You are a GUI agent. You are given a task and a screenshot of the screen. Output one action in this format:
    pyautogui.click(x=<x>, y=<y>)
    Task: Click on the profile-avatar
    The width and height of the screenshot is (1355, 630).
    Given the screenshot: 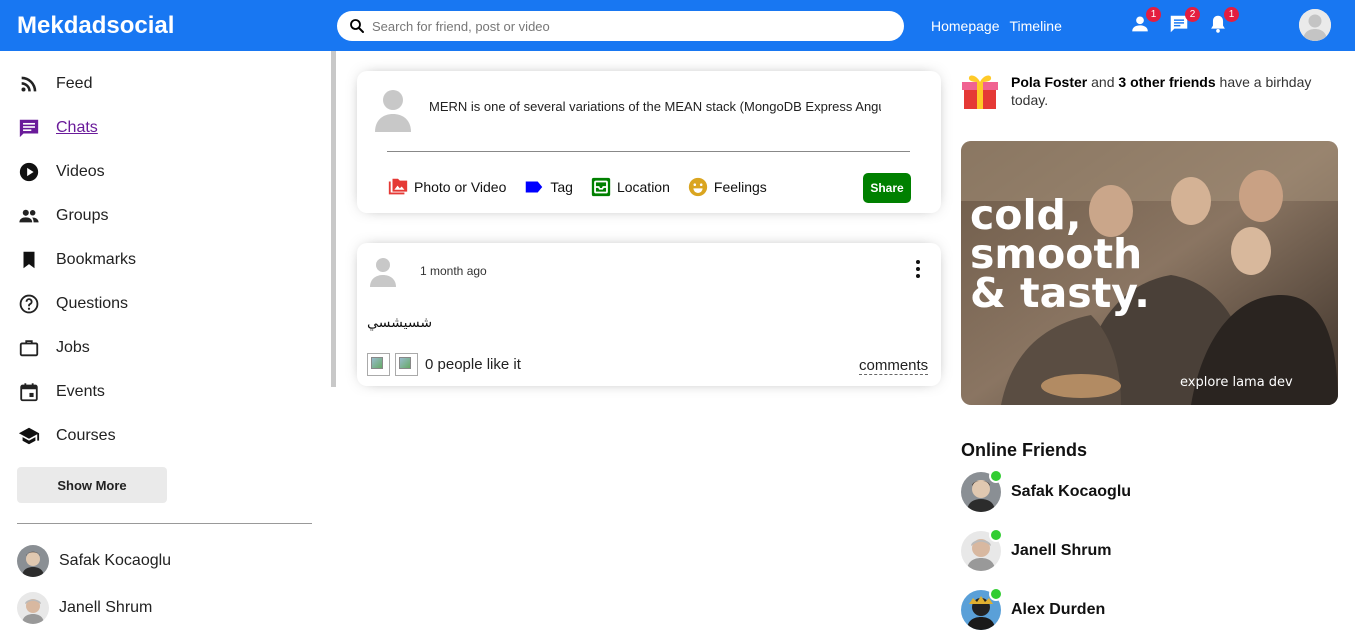 What is the action you would take?
    pyautogui.click(x=1315, y=25)
    